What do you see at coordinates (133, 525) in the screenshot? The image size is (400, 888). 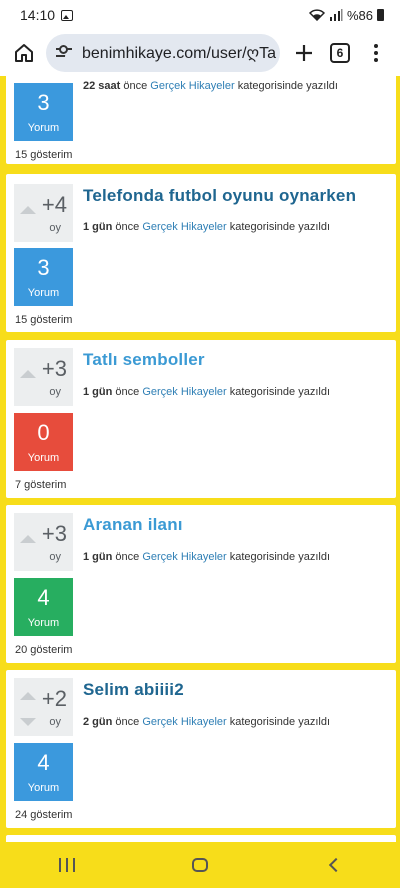 I see `story-title: Aranan ilanı` at bounding box center [133, 525].